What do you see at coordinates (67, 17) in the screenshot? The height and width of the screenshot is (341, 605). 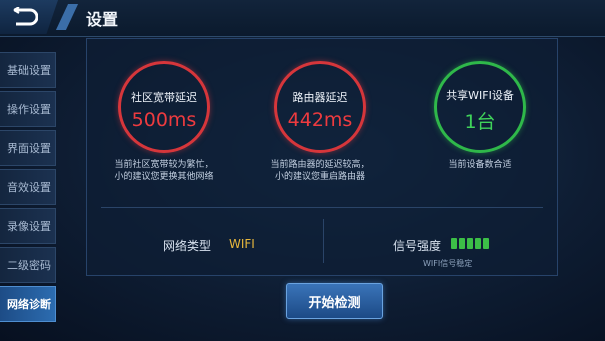 I see `title-decoration` at bounding box center [67, 17].